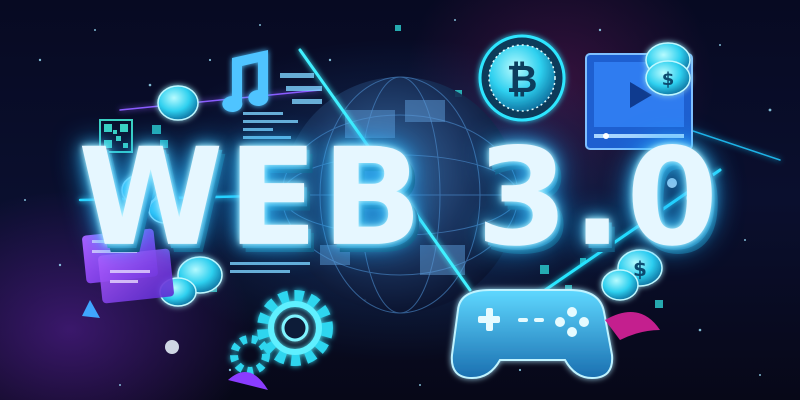 Image resolution: width=800 pixels, height=400 pixels. I want to click on bitcoin-coin-icon: ₿, so click(522, 78).